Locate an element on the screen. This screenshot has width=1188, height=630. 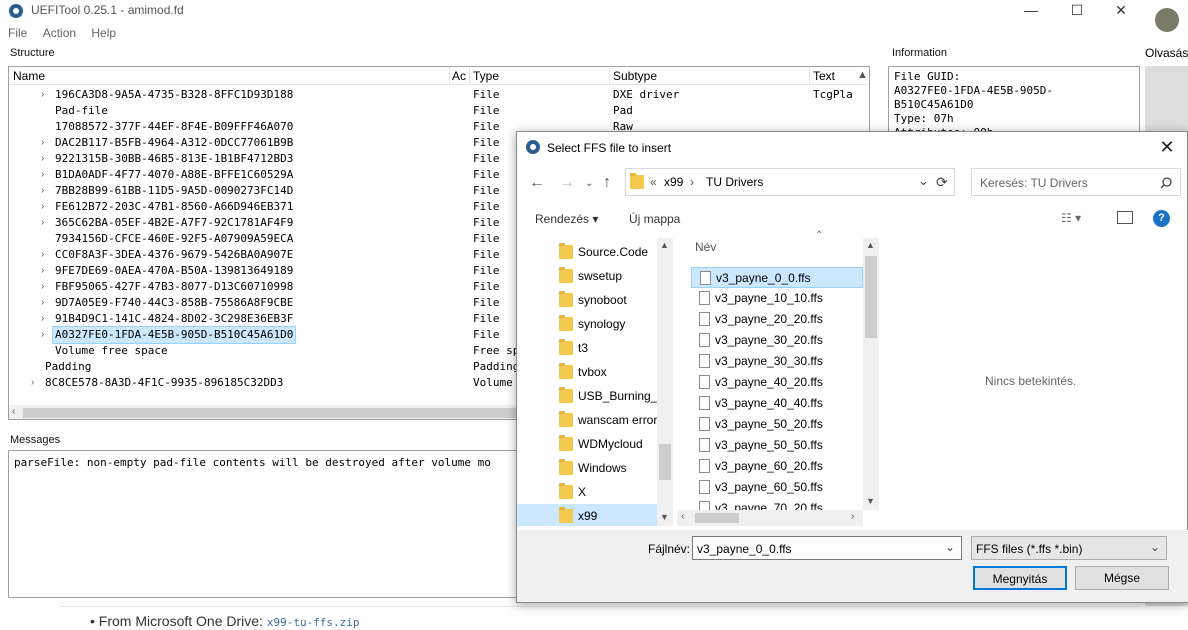
nav-folder-item: tvbox is located at coordinates (587, 372).